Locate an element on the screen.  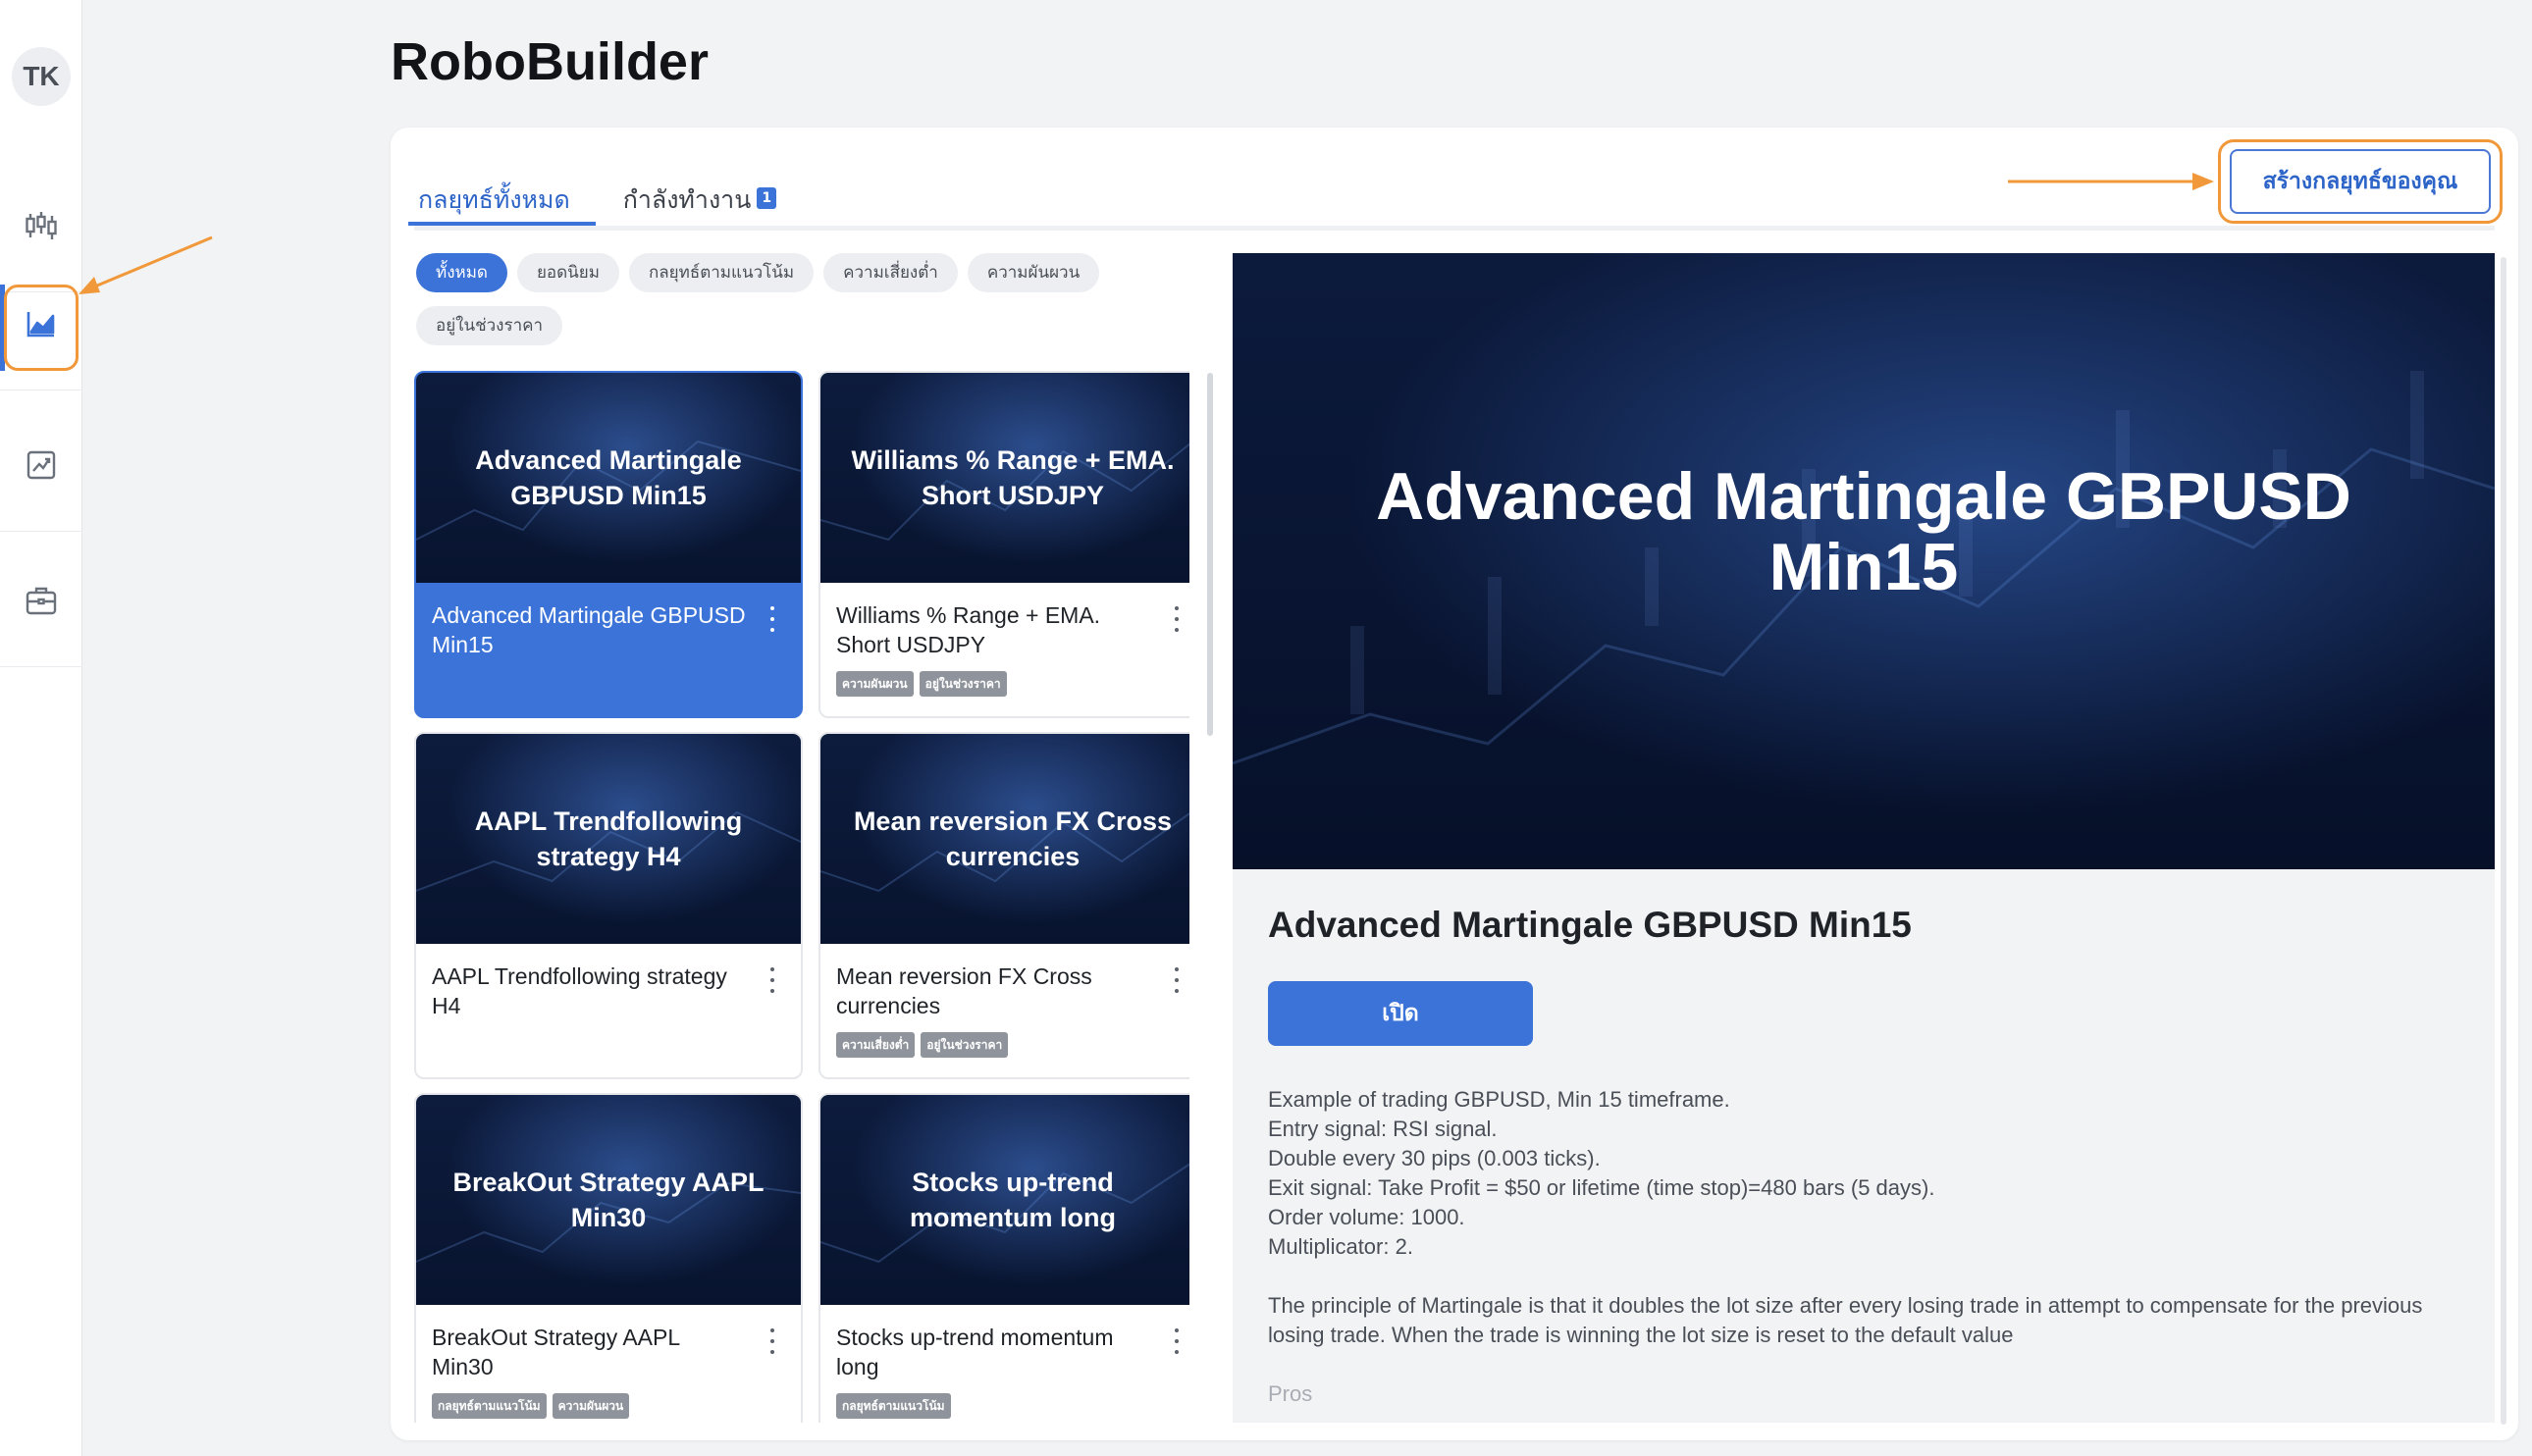
strategy-thumbnail-title: Mean reversion FX Cross currencies is located at coordinates (1013, 838).